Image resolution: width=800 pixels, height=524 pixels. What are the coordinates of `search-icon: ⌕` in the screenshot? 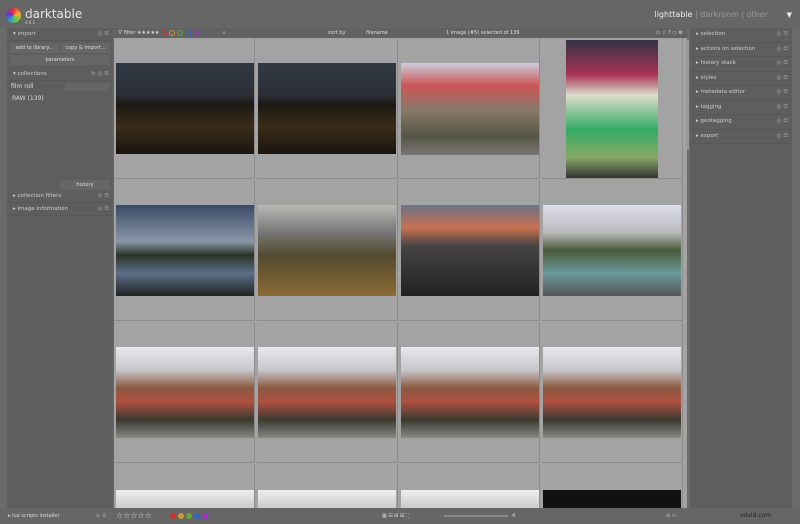 It's located at (224, 33).